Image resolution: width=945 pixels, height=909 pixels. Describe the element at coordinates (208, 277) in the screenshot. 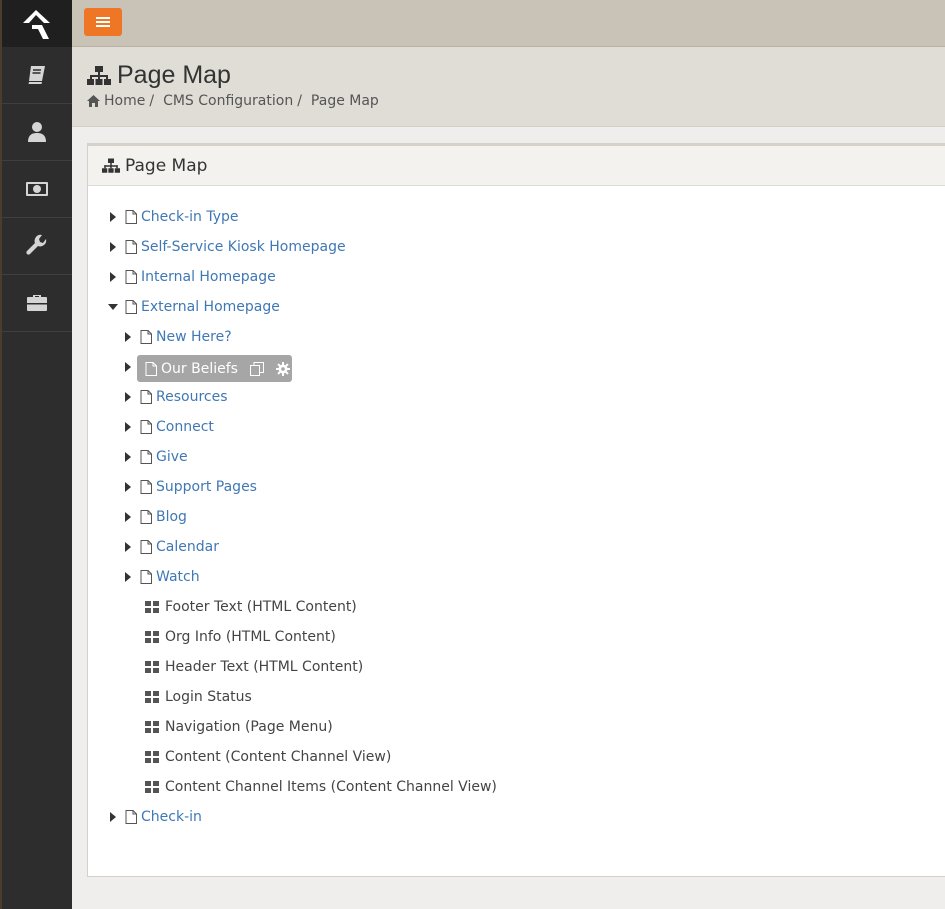

I see `tree-link: Internal Homepage` at that location.